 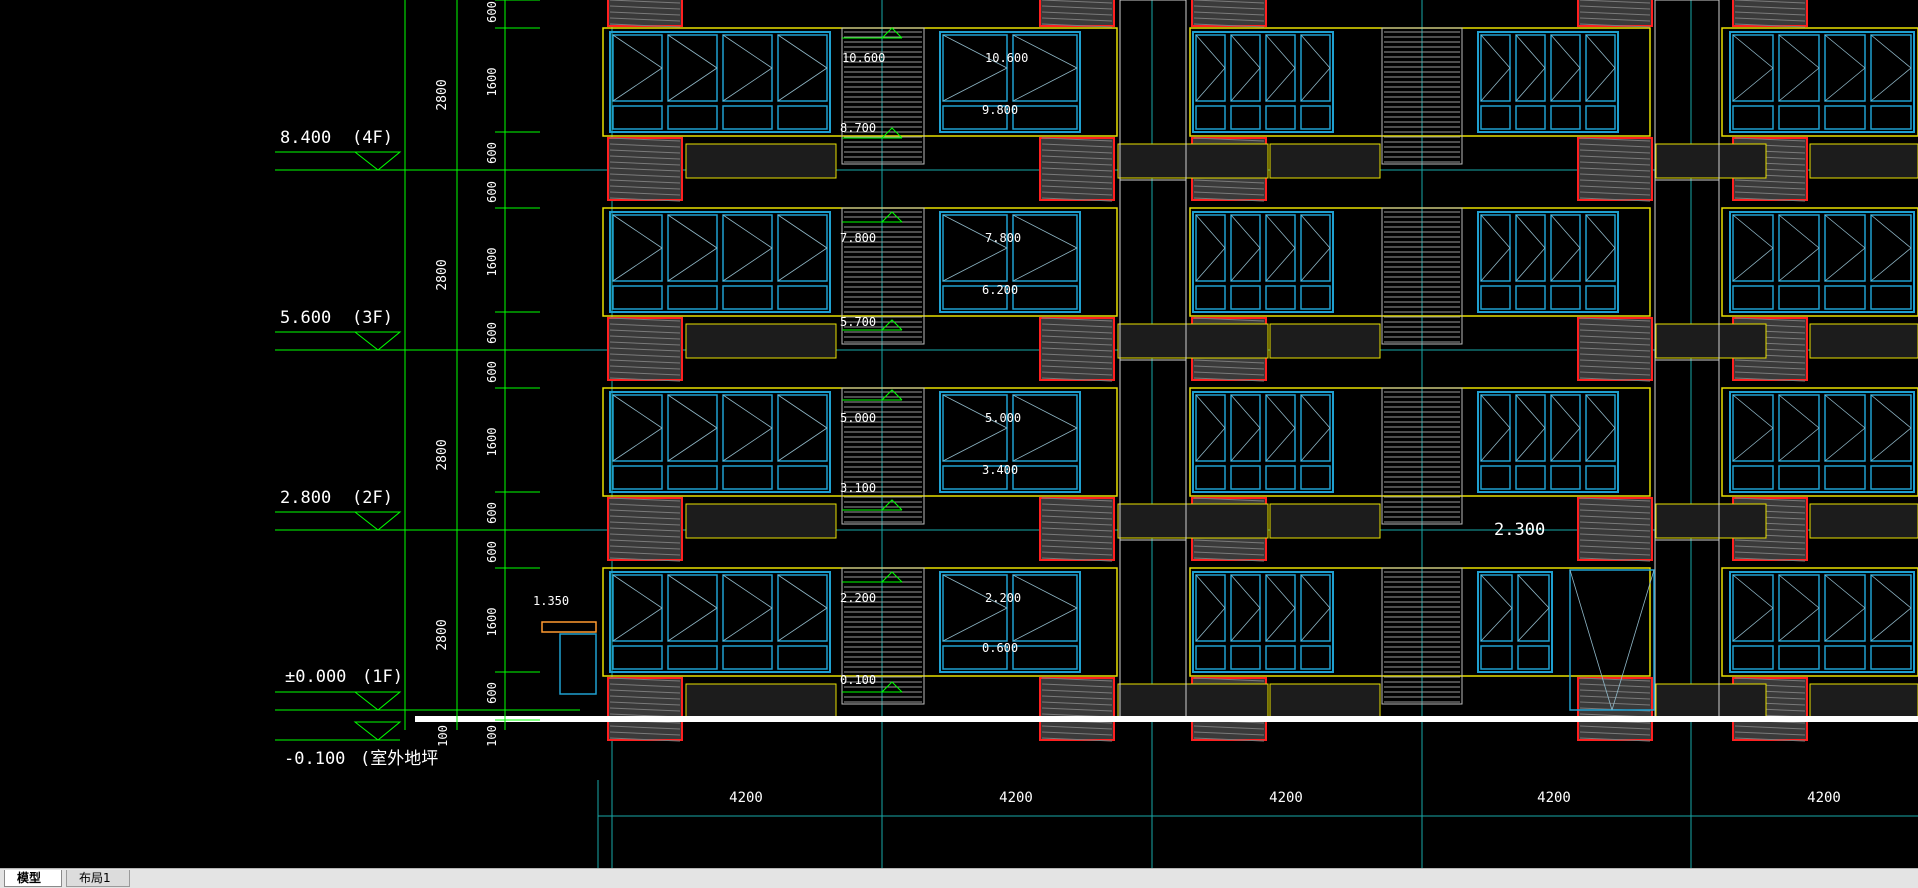 What do you see at coordinates (372, 318) in the screenshot?
I see `level-floor: (3F)` at bounding box center [372, 318].